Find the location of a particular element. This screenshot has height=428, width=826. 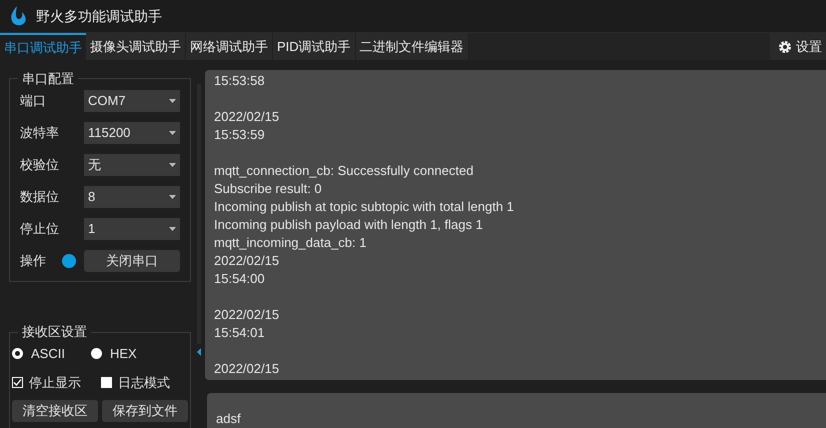

tab: 网络调试助手 is located at coordinates (229, 46).